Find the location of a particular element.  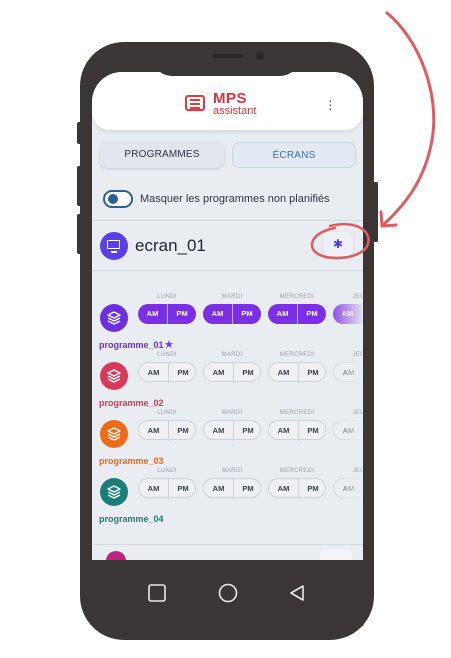

annotation-circle is located at coordinates (340, 241).